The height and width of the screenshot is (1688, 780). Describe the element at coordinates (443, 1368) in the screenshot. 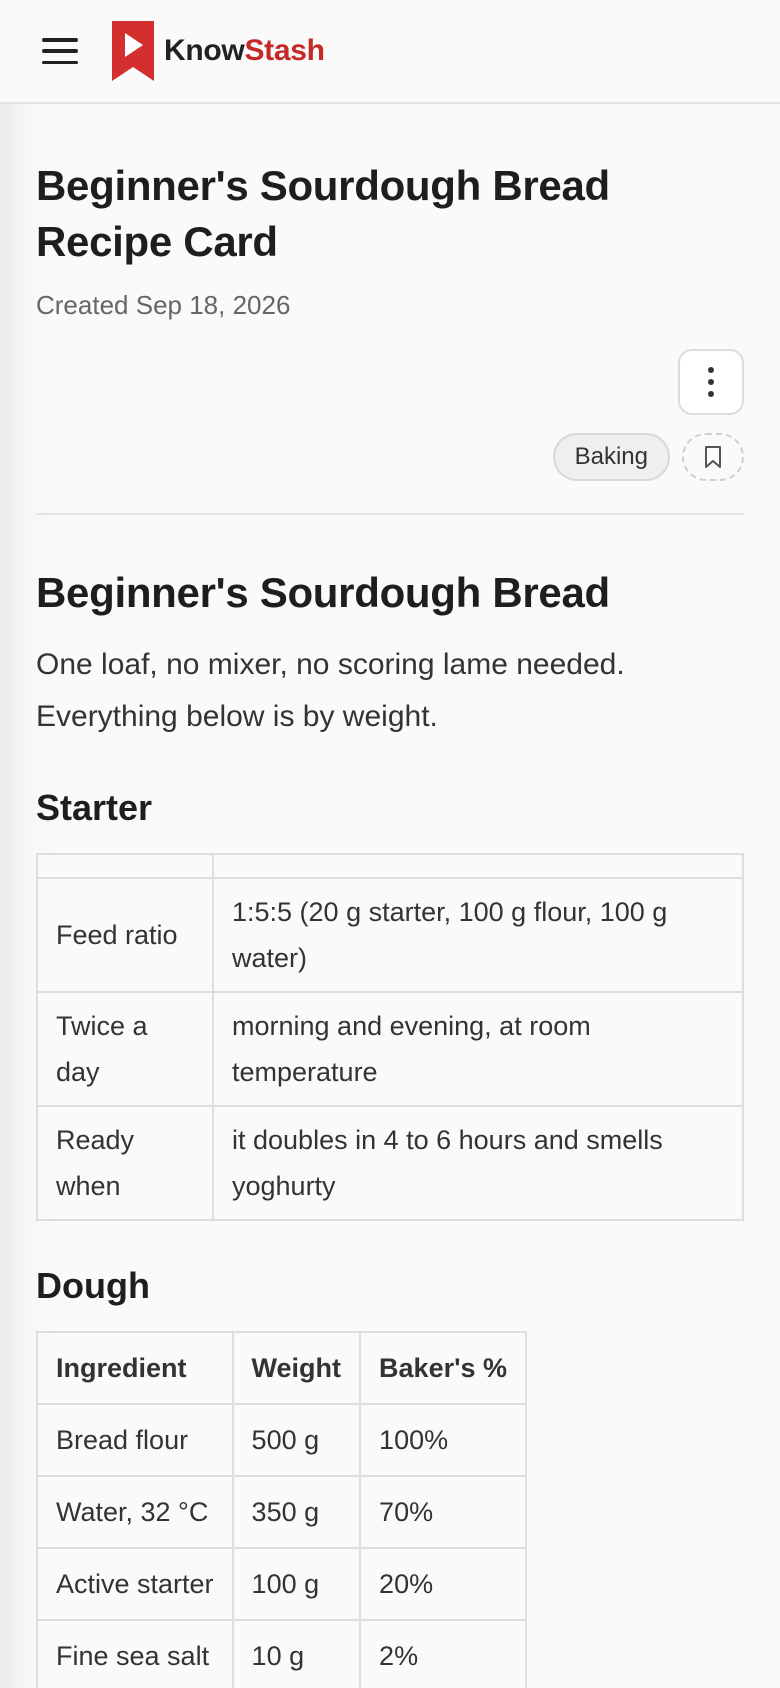

I see `column-header: Baker's %` at that location.